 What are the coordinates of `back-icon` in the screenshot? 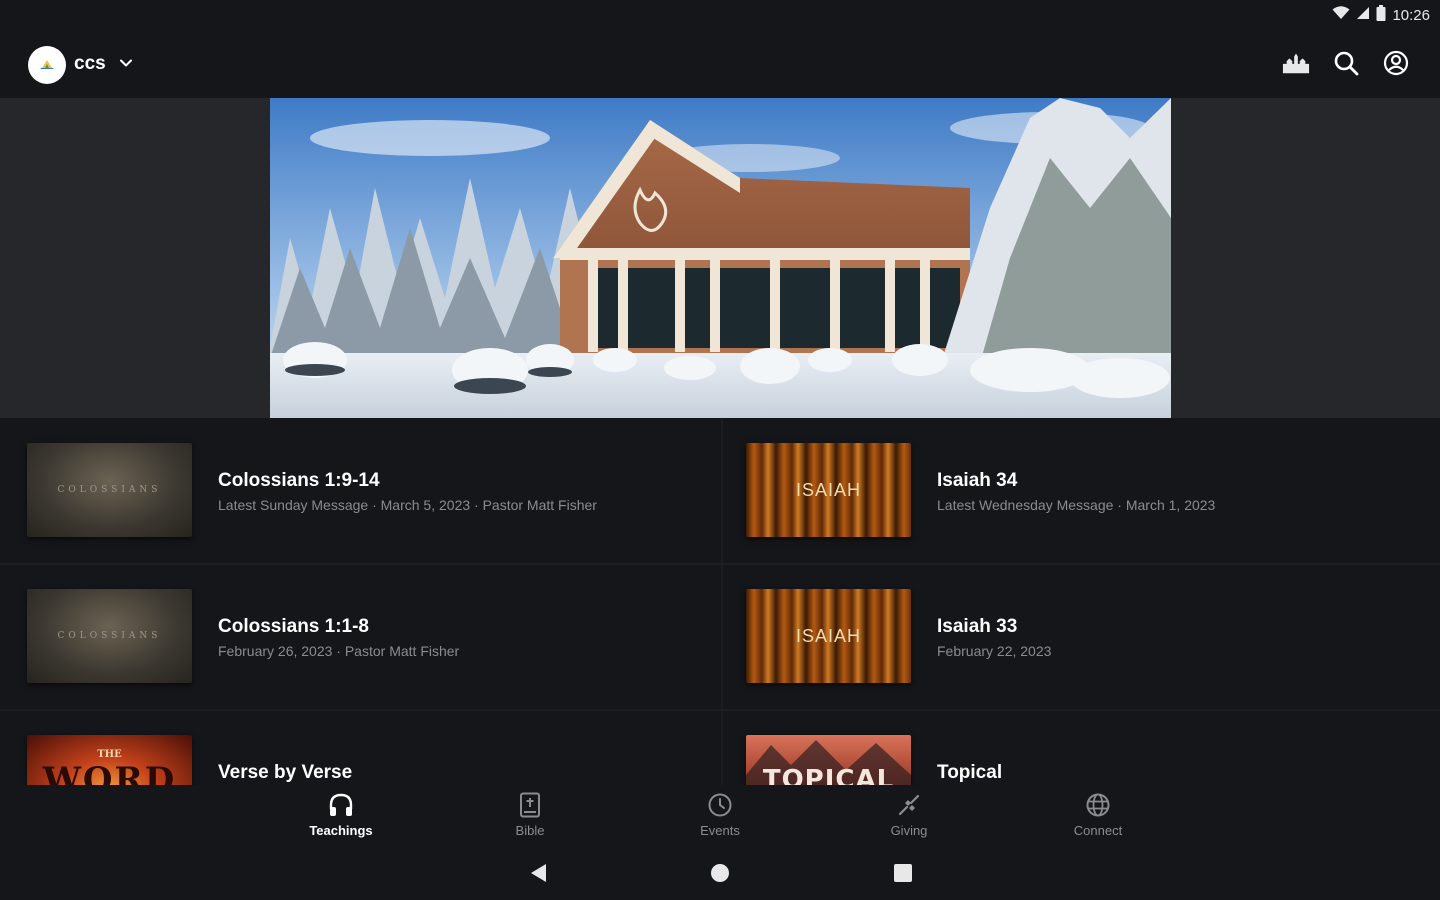 It's located at (538, 873).